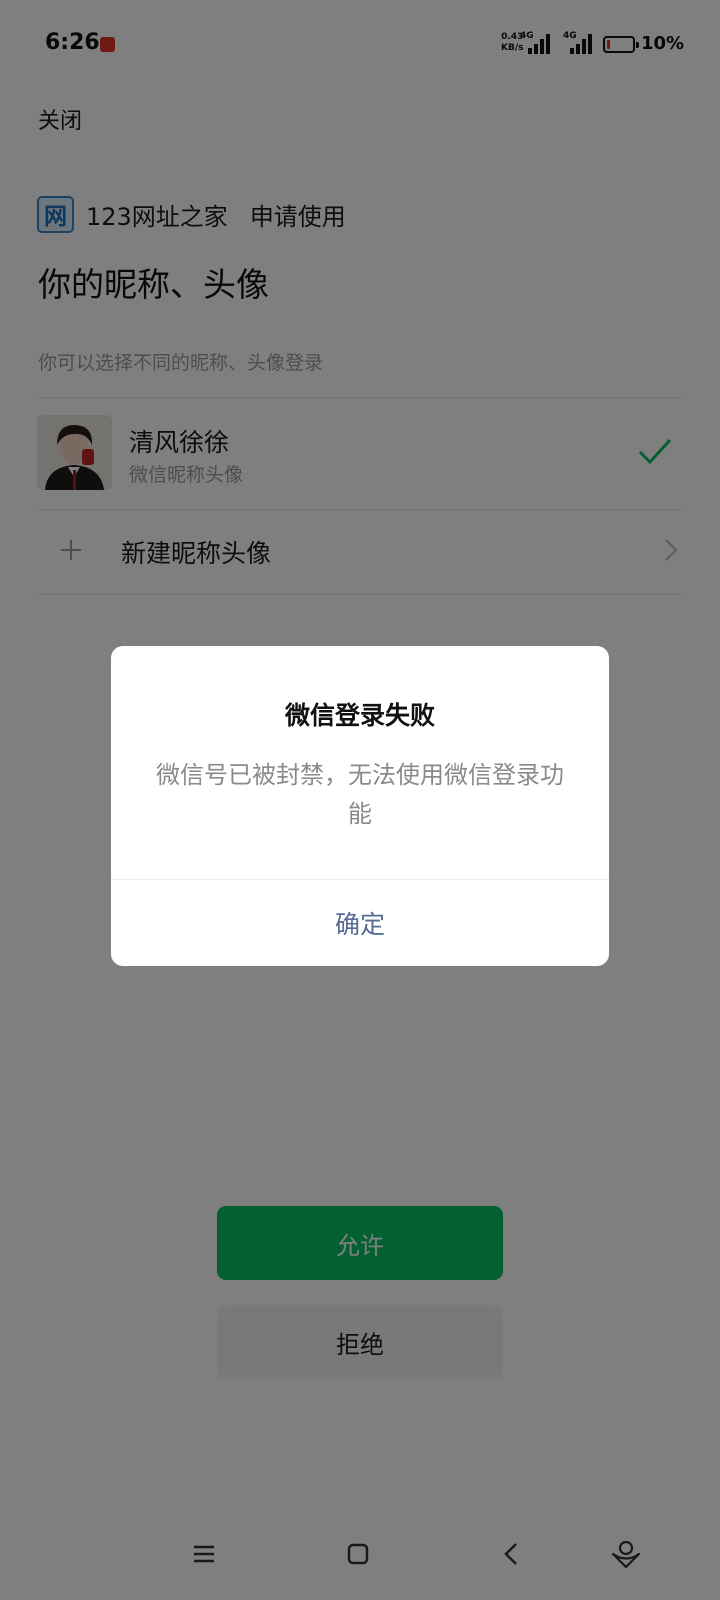  I want to click on dialog-title: 微信登录失败, so click(359, 715).